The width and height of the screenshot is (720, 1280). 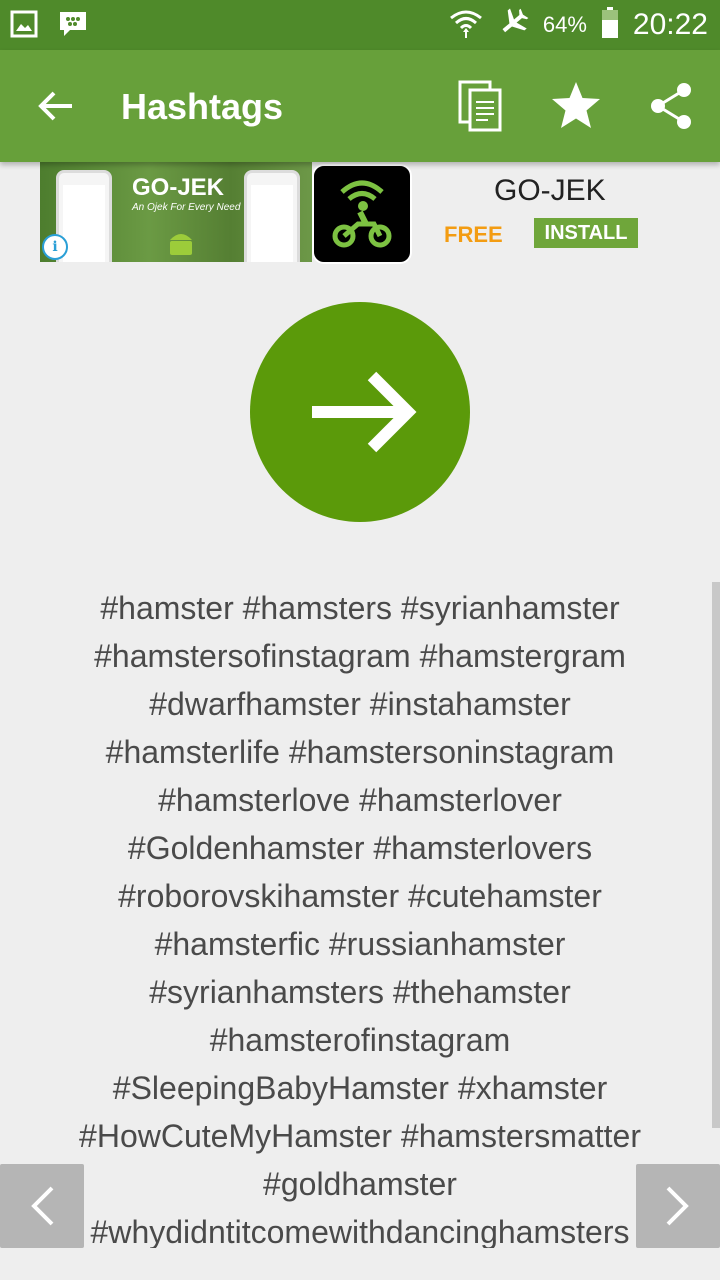 What do you see at coordinates (360, 992) in the screenshot?
I see `hashtag-line: #syrianhamsters #thehamster` at bounding box center [360, 992].